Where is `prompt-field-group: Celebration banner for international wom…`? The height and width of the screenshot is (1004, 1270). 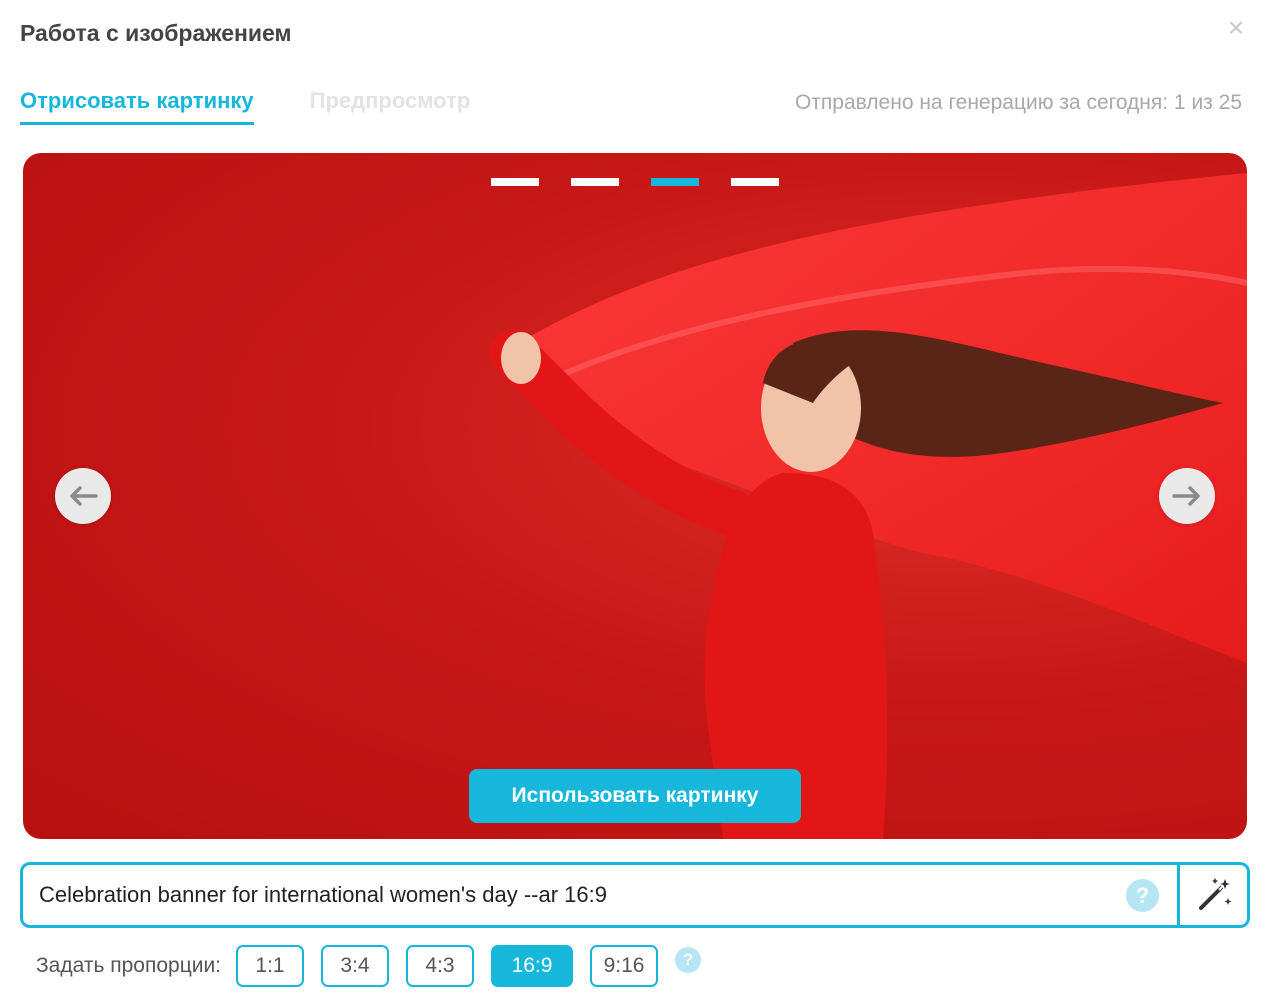
prompt-field-group: Celebration banner for international wom… is located at coordinates (635, 895).